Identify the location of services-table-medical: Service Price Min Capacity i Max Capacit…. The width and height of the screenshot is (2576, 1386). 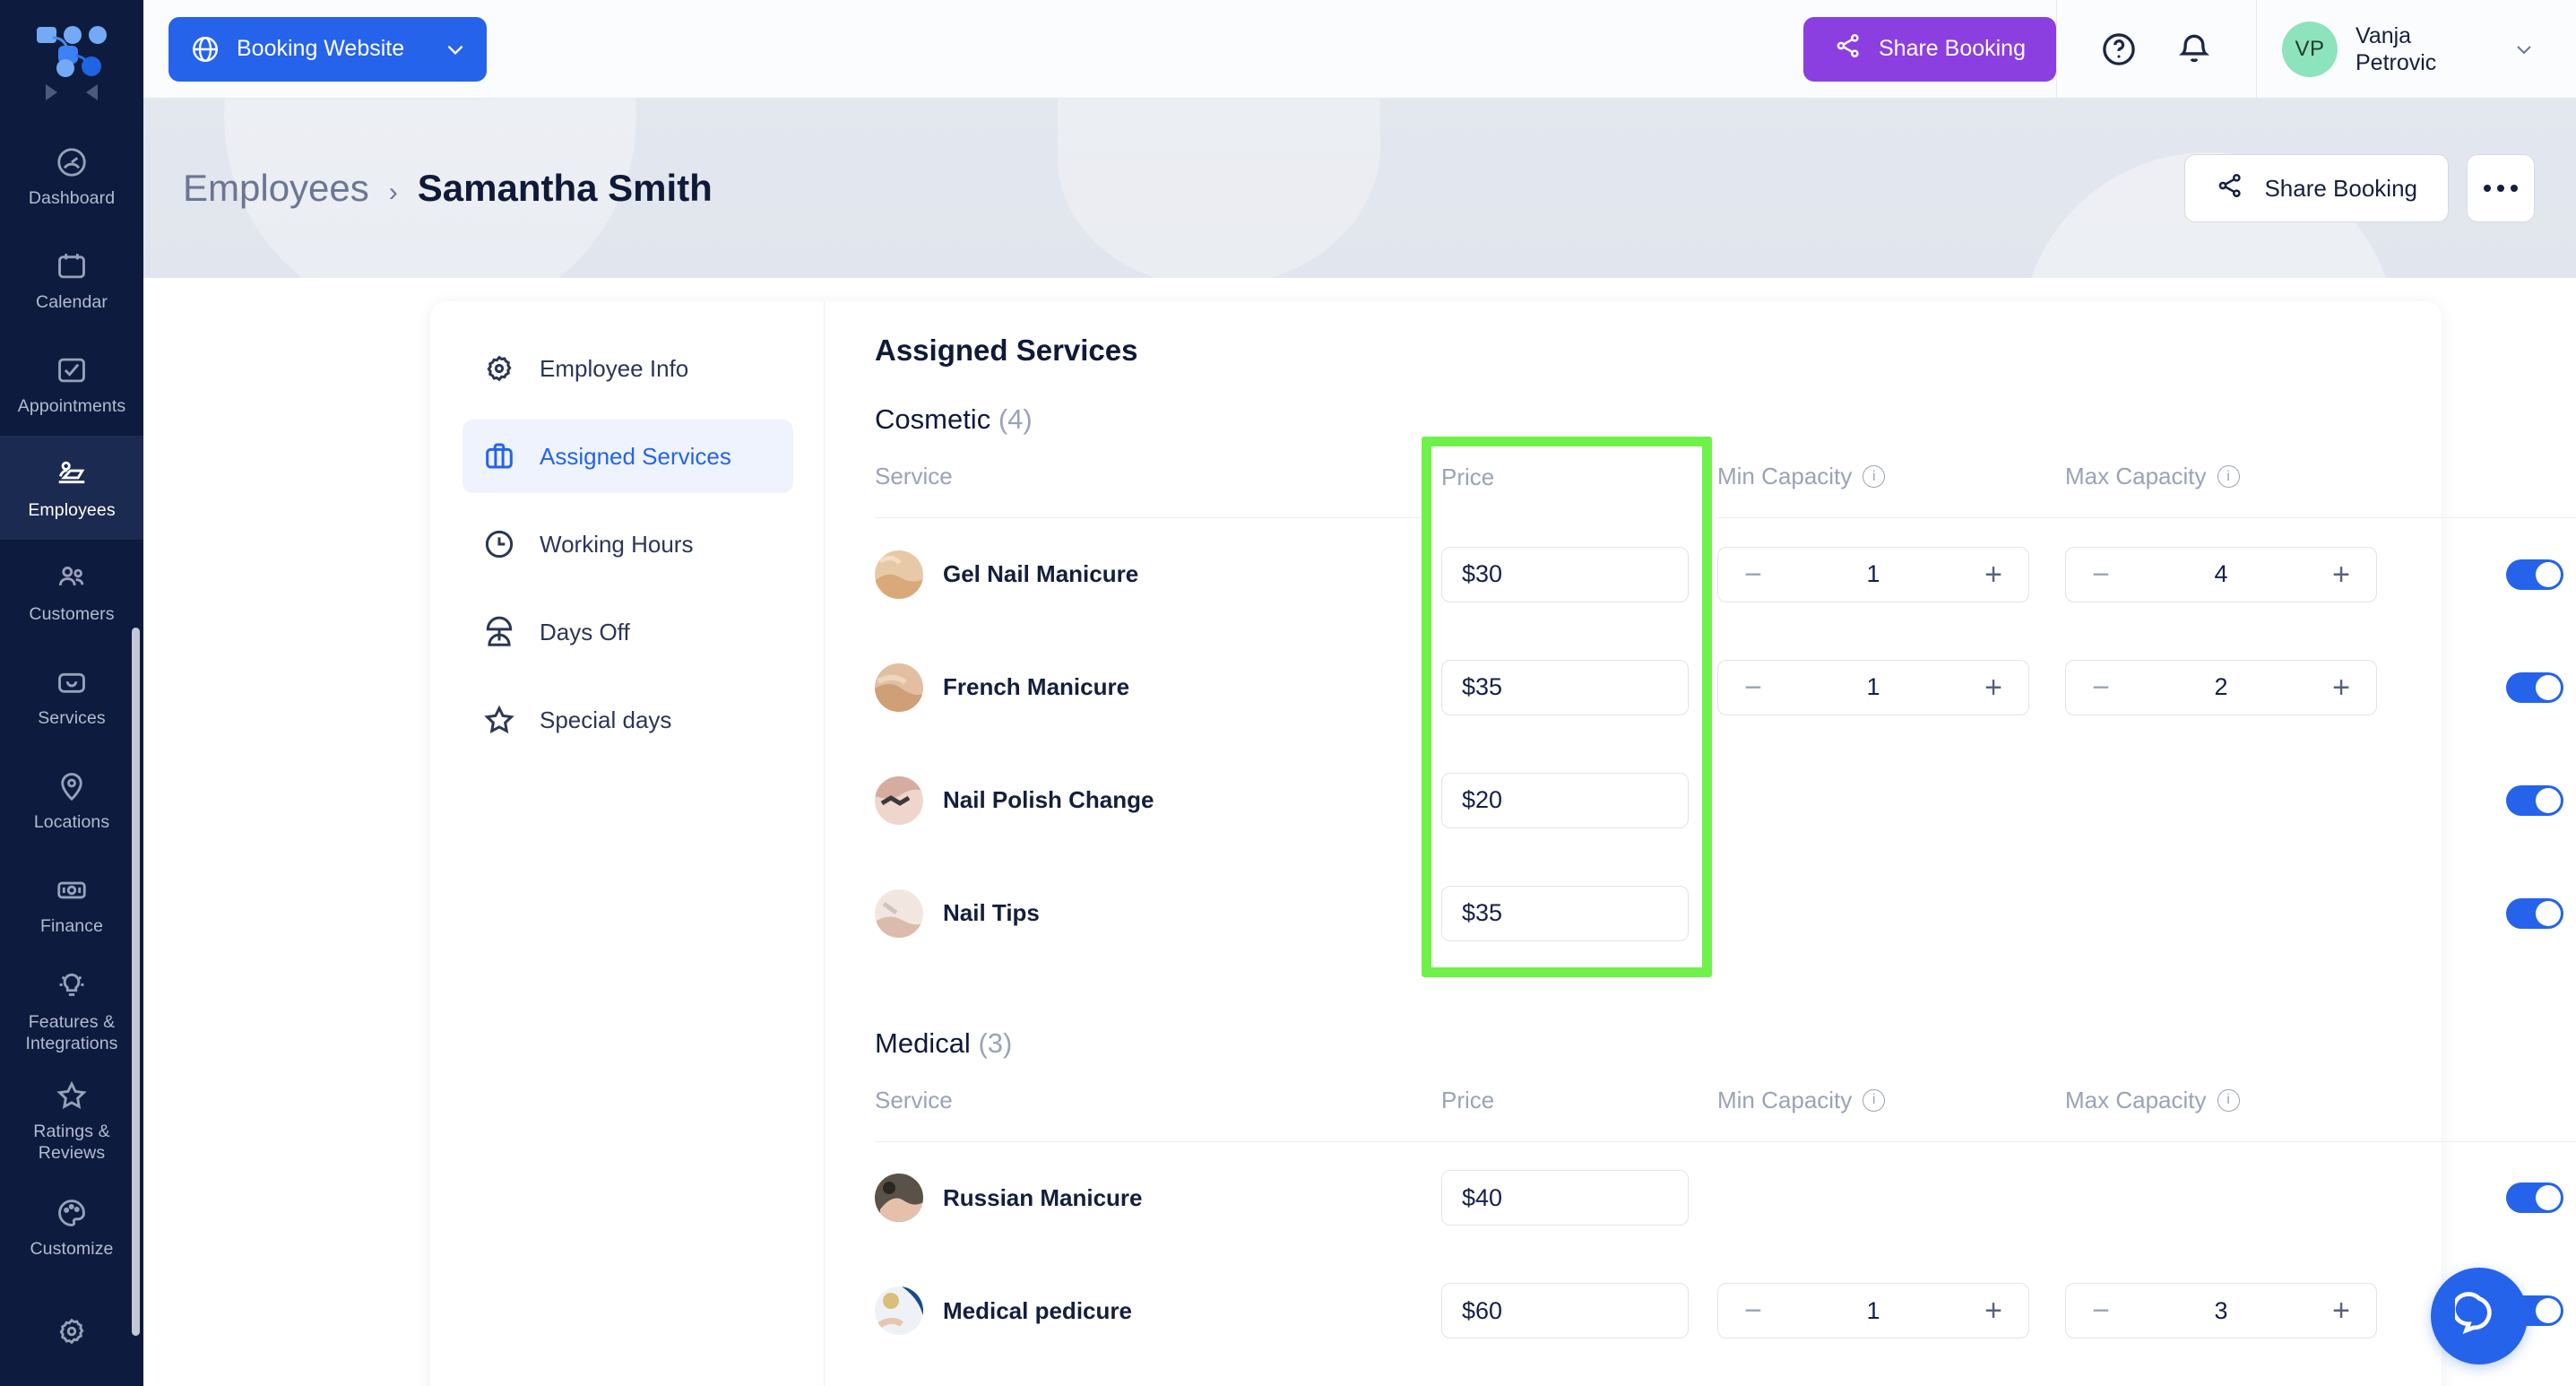
(1725, 1236).